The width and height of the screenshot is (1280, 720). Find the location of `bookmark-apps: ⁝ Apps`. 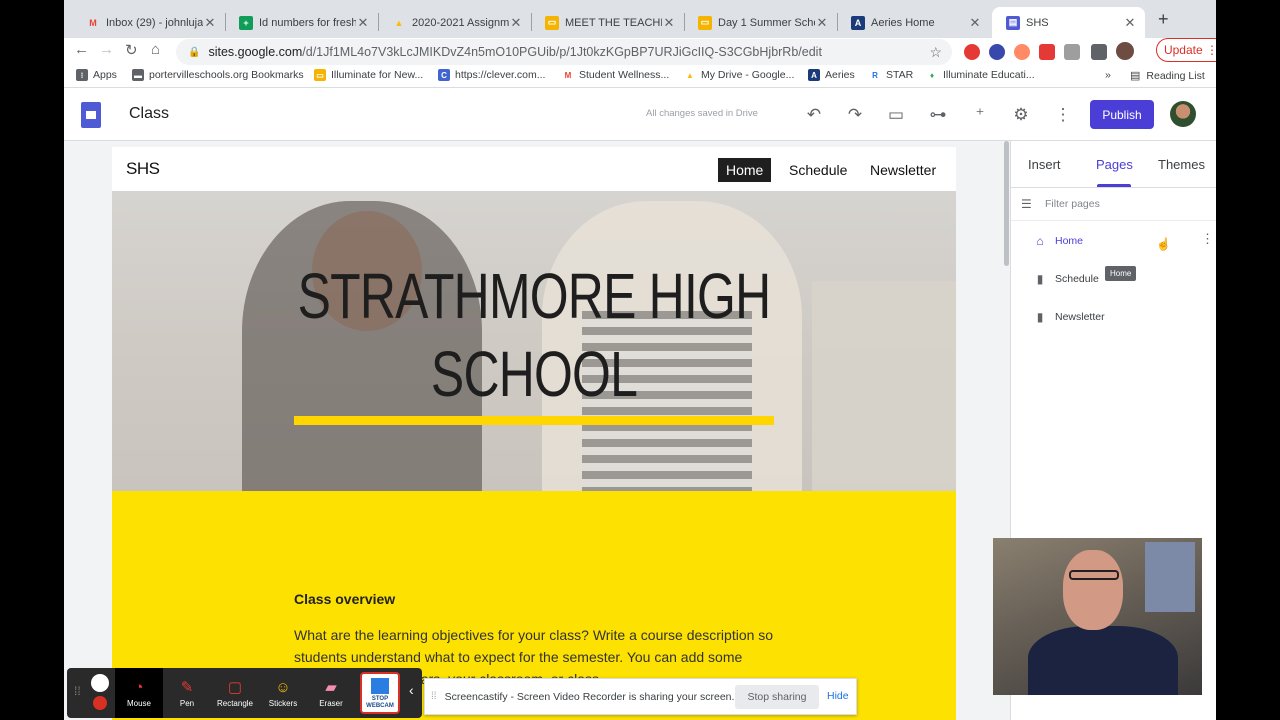

bookmark-apps: ⁝ Apps is located at coordinates (96, 75).